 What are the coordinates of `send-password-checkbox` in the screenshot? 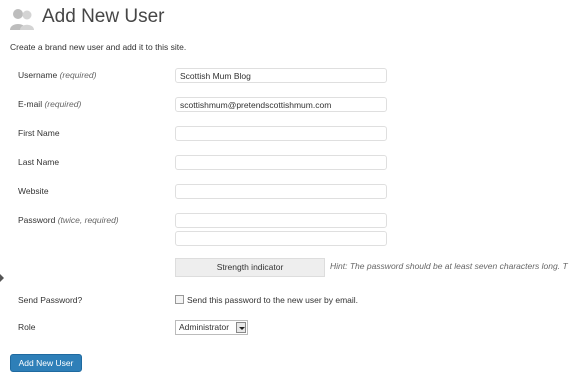 It's located at (179, 299).